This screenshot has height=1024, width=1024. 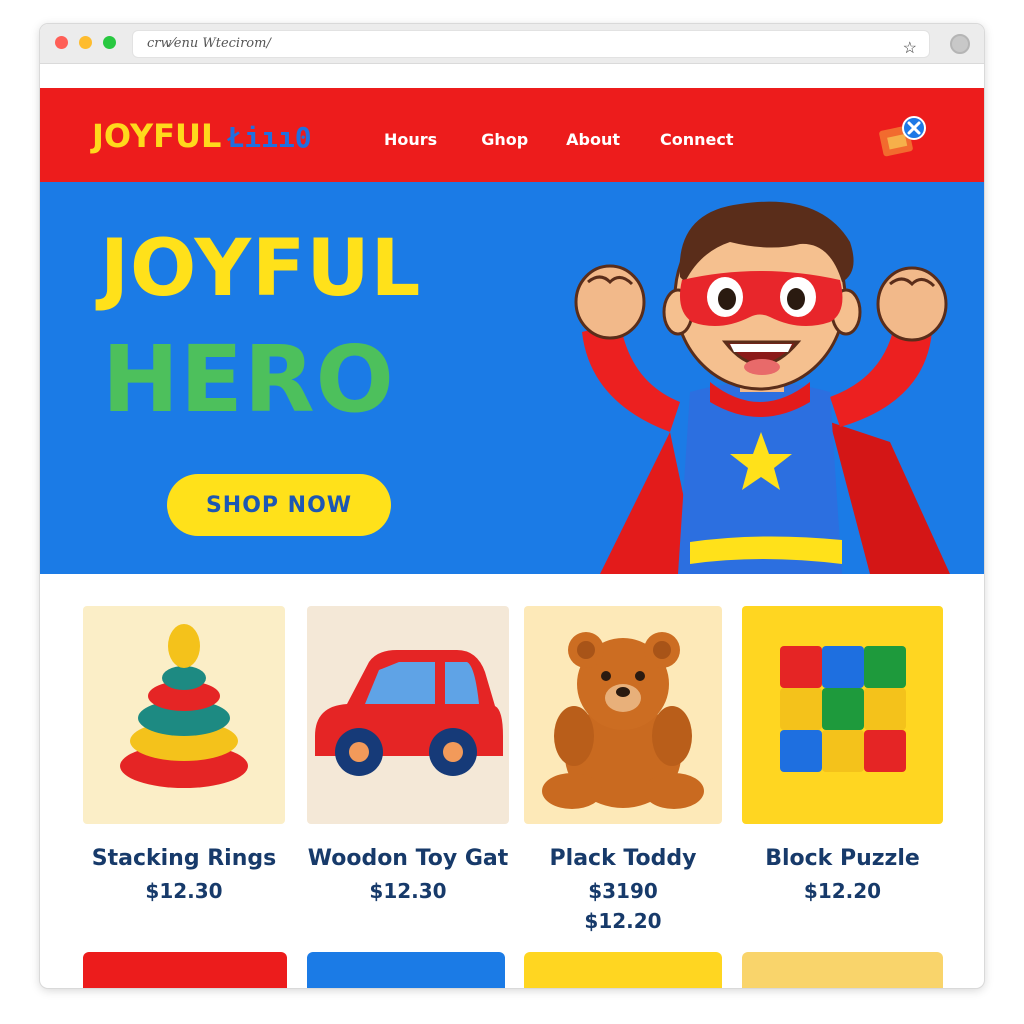 I want to click on browser-chrome: crw⁄enu Wtecirom/ ☆, so click(x=512, y=44).